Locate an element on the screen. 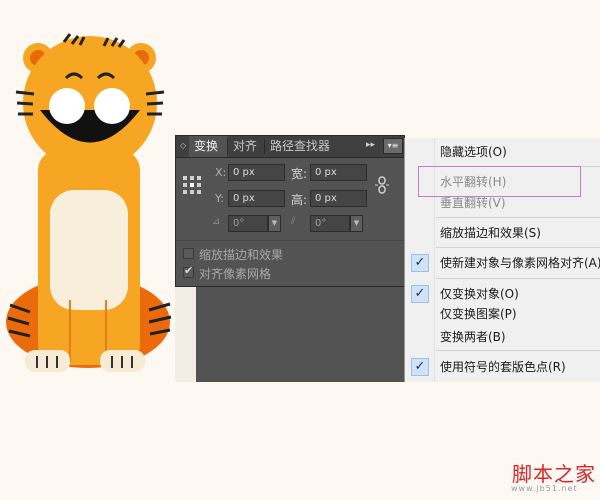 Image resolution: width=600 pixels, height=500 pixels. menu-item-align-new-objects: 使新建对象与像素网格对齐(A) is located at coordinates (520, 263).